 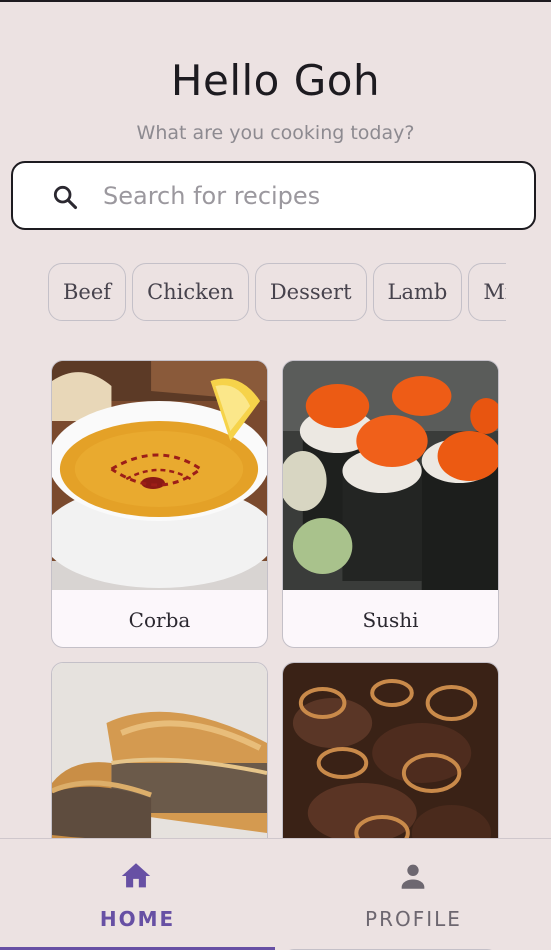 I want to click on bottom-navigation: HOME PROFILE, so click(x=275, y=894).